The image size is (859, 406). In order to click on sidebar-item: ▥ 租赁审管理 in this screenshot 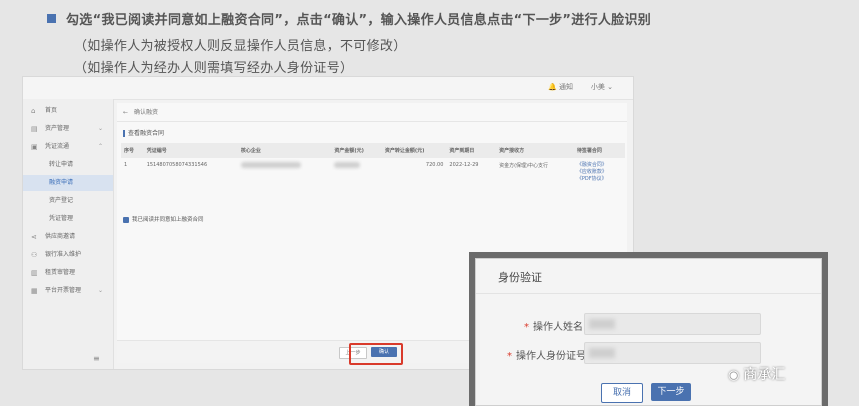, I will do `click(68, 273)`.